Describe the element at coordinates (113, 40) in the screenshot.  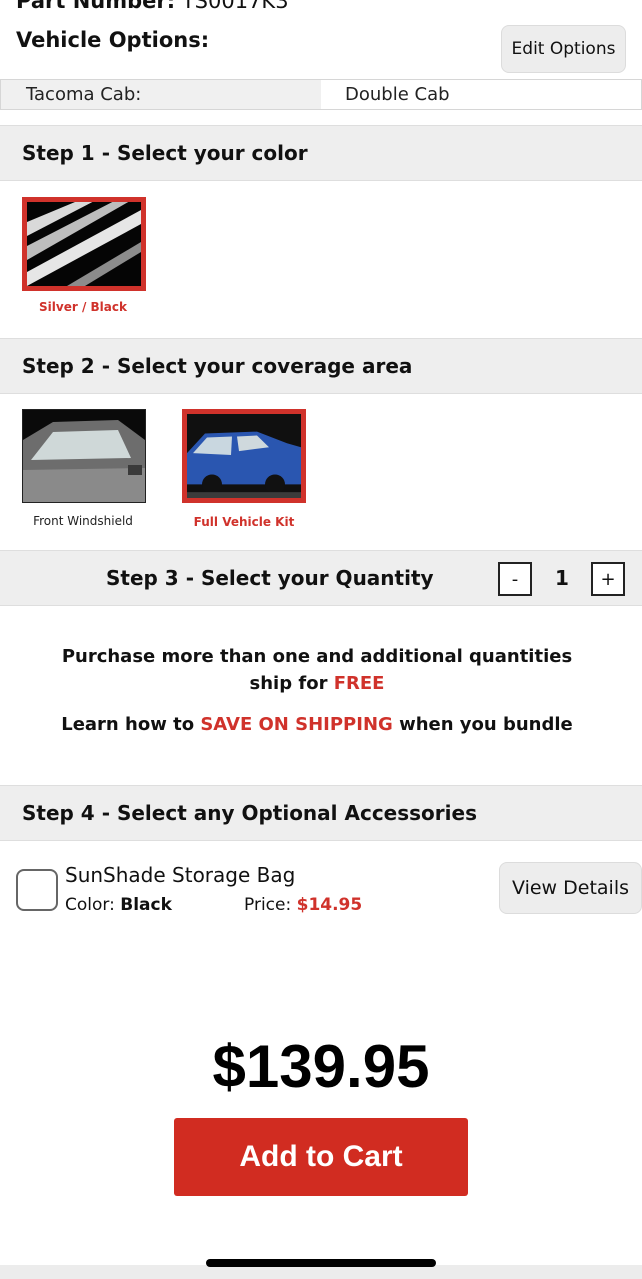
I see `vehicle-options-title: Vehicle Options:` at that location.